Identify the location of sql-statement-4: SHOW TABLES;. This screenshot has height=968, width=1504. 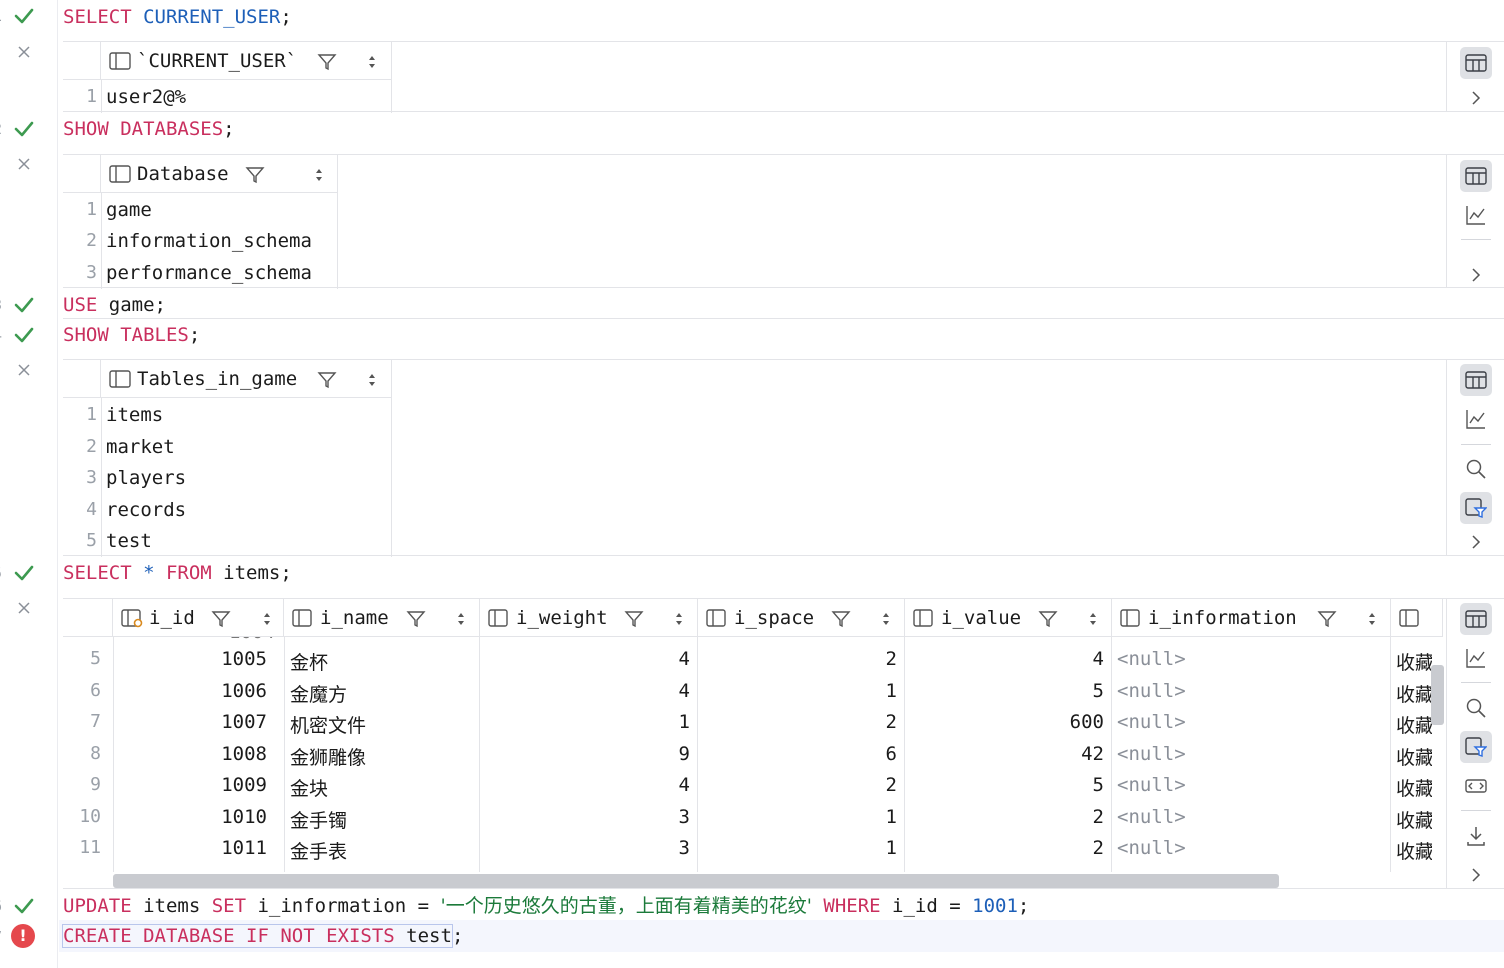
(131, 335).